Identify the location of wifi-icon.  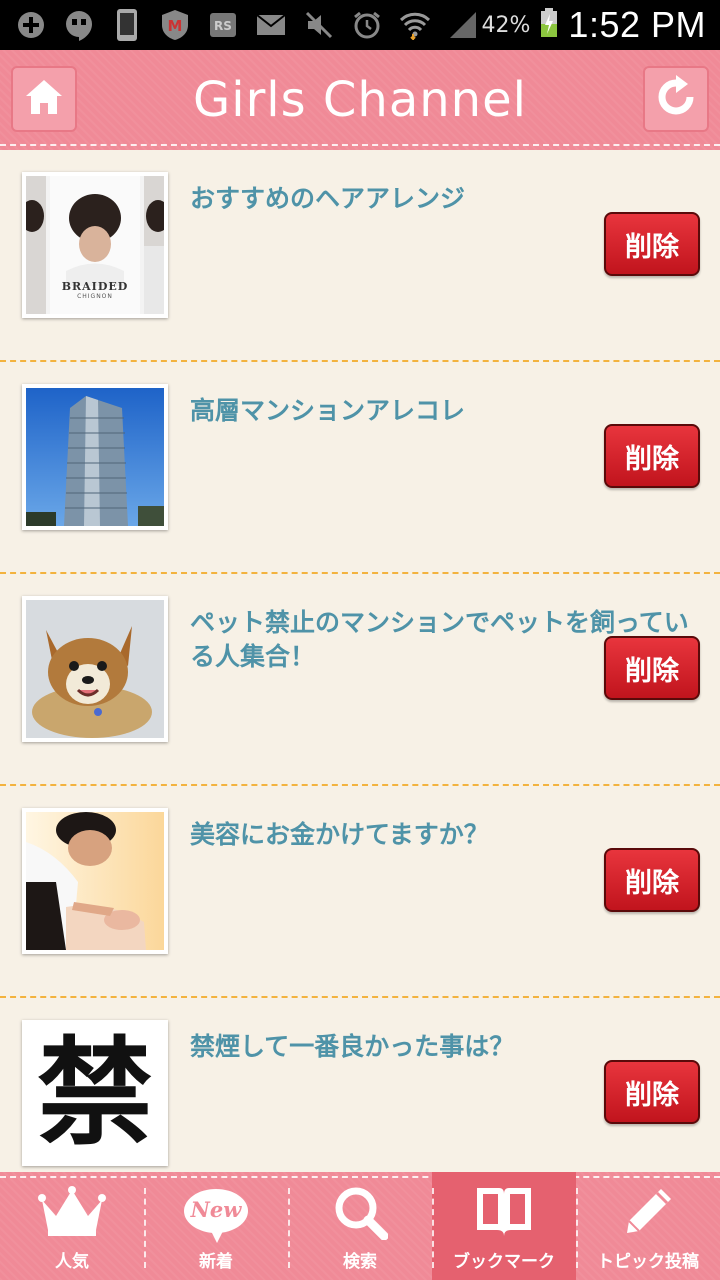
(415, 25).